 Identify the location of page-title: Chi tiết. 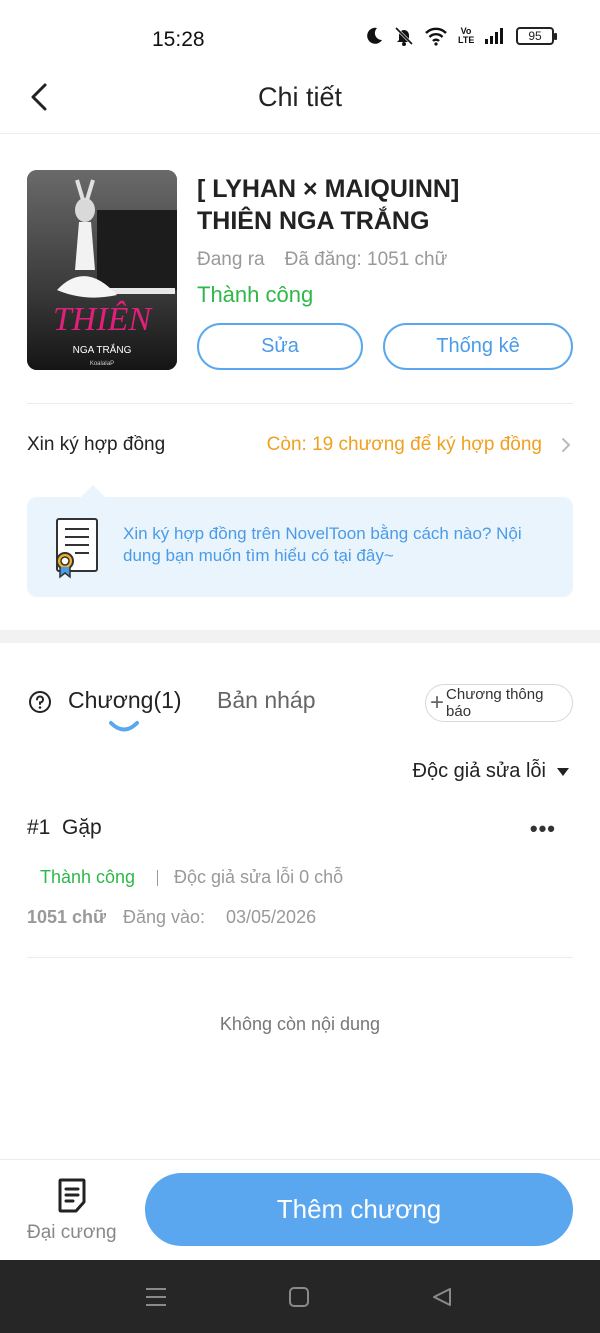
(300, 97).